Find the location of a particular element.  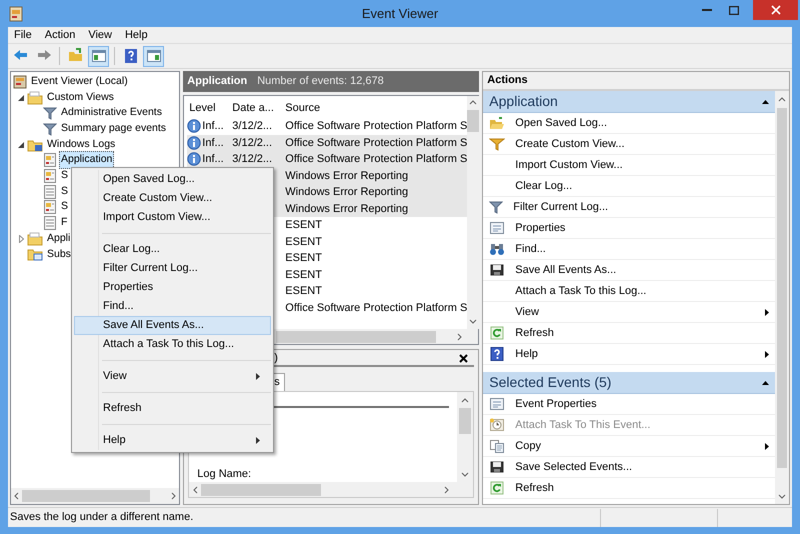

properties-icon is located at coordinates (497, 404).